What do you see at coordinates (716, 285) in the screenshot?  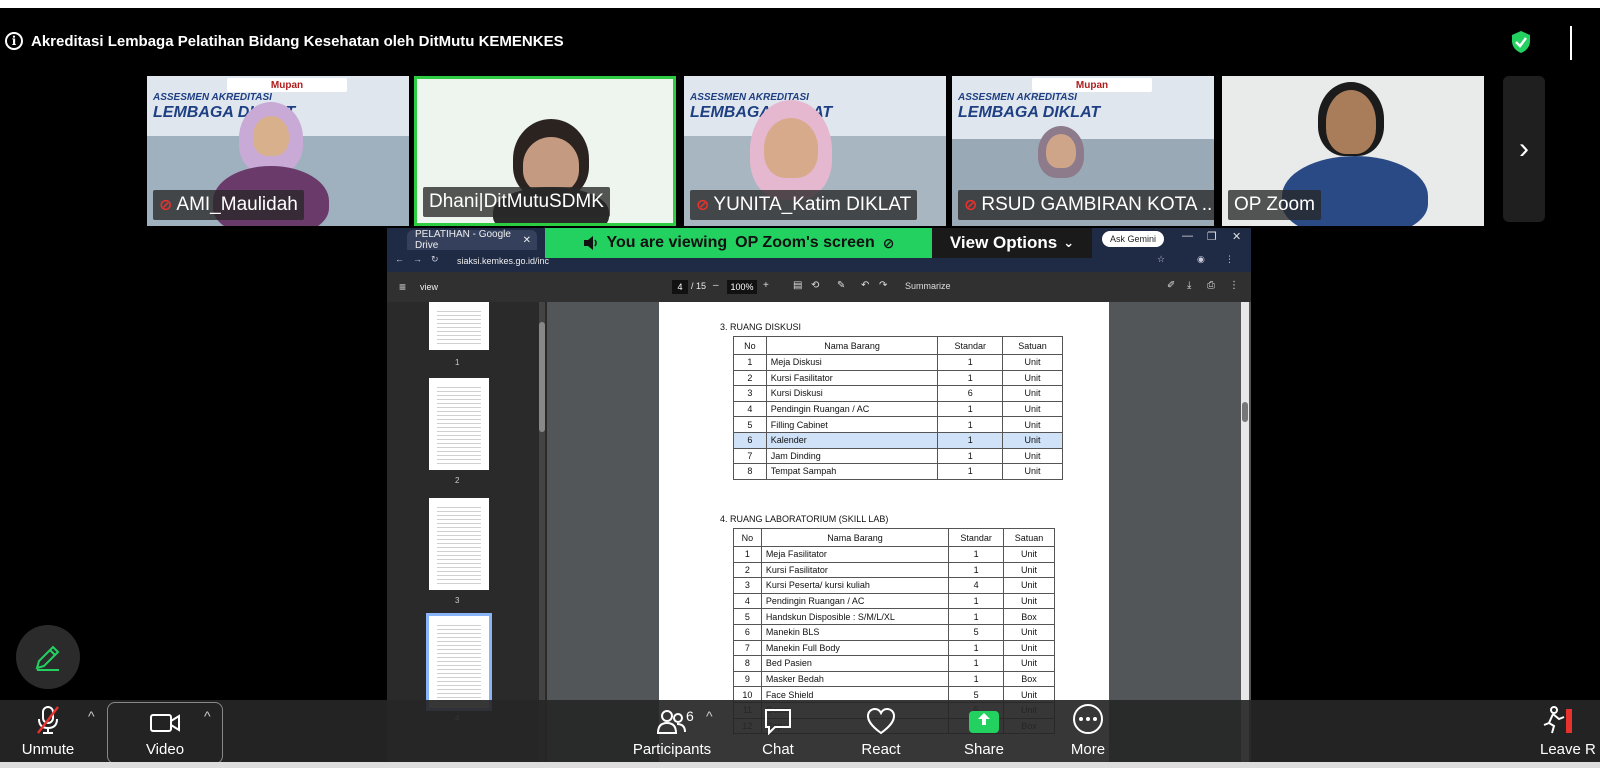 I see `zoom-out-icon: –` at bounding box center [716, 285].